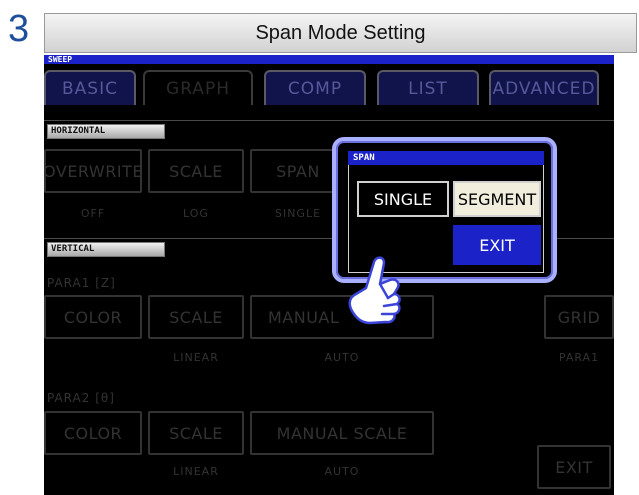 The width and height of the screenshot is (639, 495). What do you see at coordinates (106, 249) in the screenshot?
I see `section-label-vertical: VERTICAL` at bounding box center [106, 249].